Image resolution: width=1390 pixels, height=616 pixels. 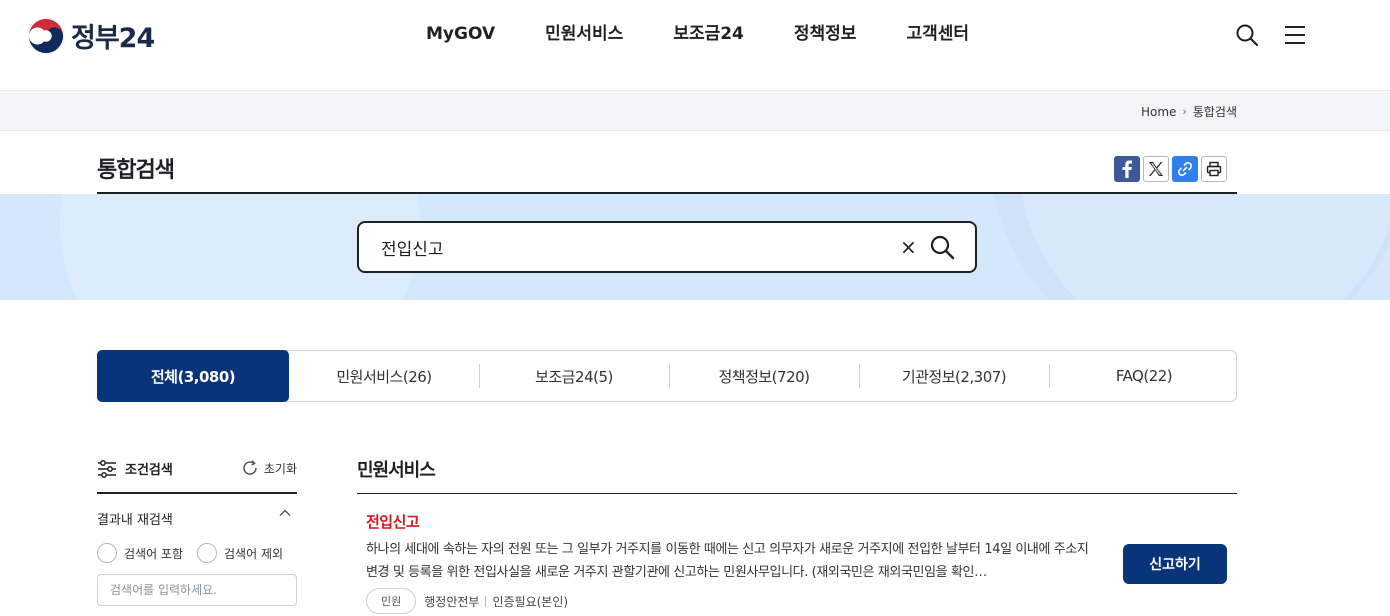 I want to click on printer-icon, so click(x=1214, y=169).